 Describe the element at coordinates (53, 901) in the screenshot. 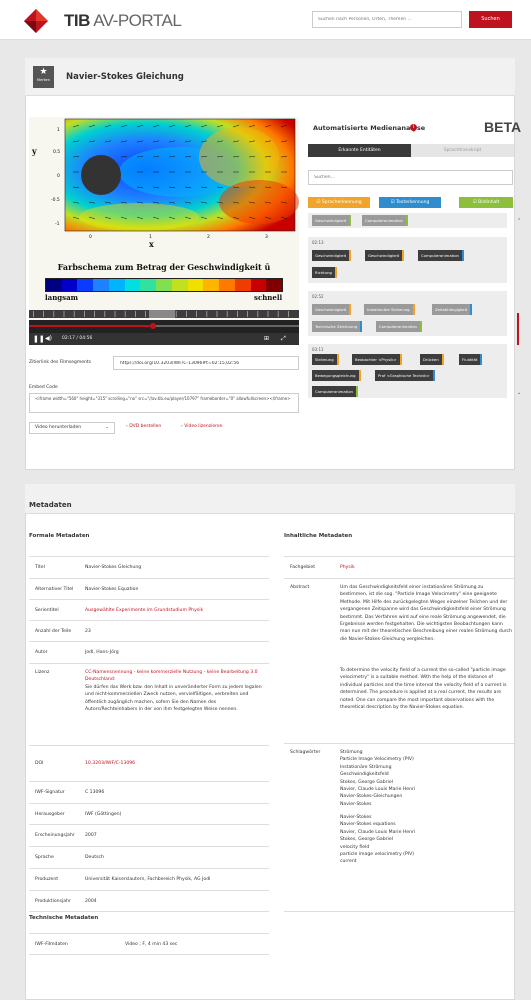

I see `meta-key: Produktionsjahr` at that location.